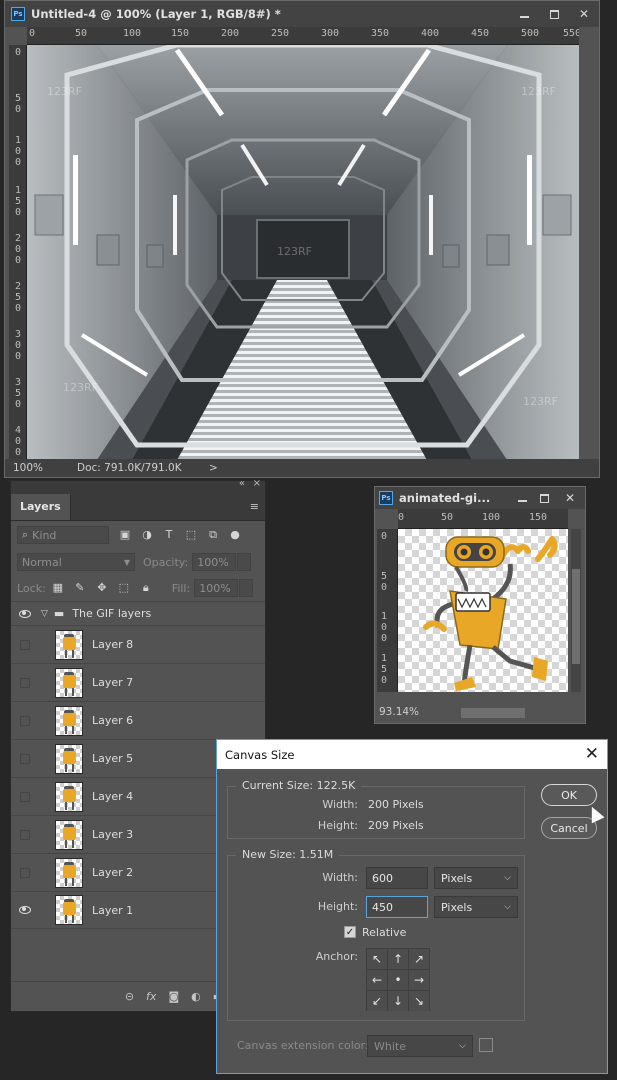 This screenshot has width=617, height=1080. Describe the element at coordinates (41, 507) in the screenshot. I see `tab-layers: Layers` at that location.